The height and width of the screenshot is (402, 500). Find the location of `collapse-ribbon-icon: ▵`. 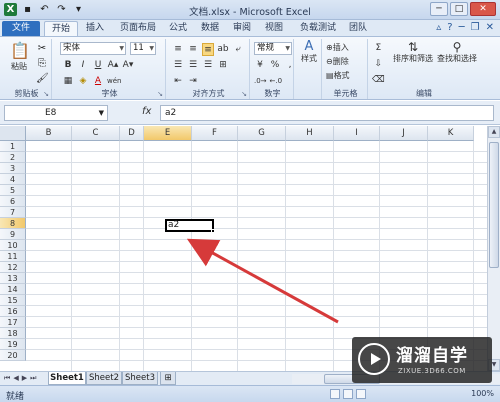

collapse-ribbon-icon: ▵ is located at coordinates (438, 27).